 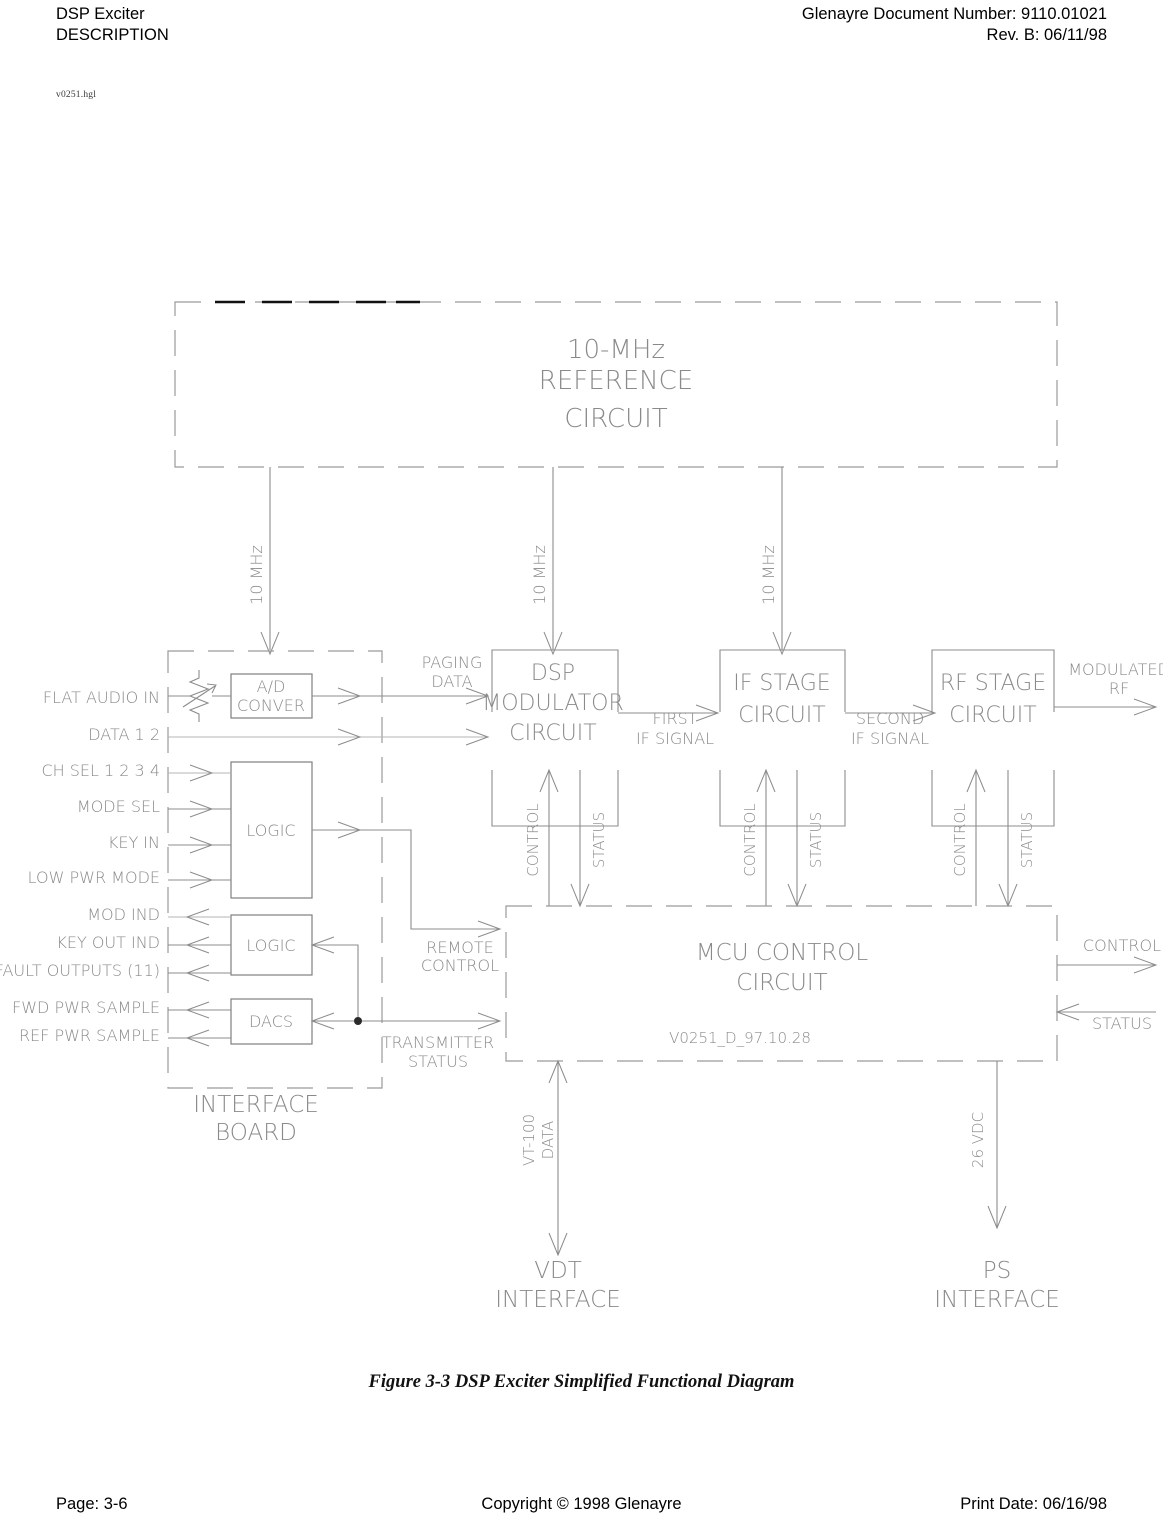 I want to click on mcu-status-in-label: STATUS, so click(x=1122, y=1023).